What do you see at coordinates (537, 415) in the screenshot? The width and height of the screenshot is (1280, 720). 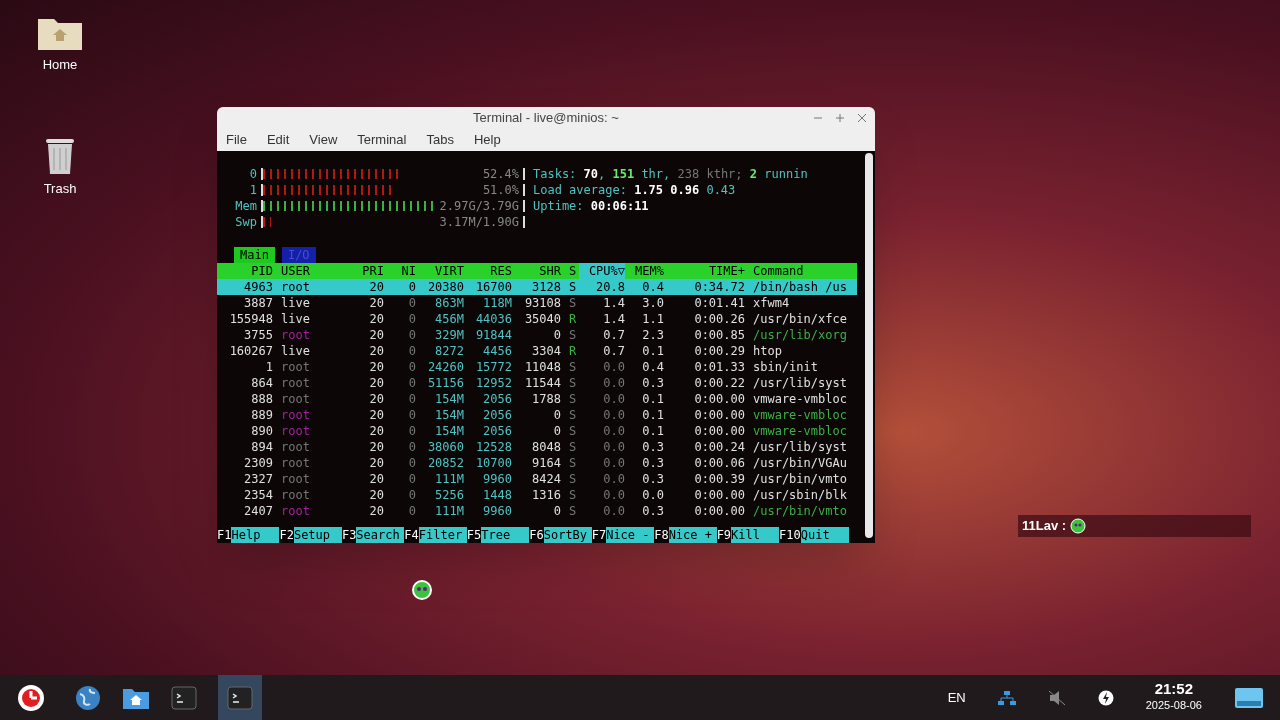 I see `process-row: 889 root 20 0 154M 2056 0 S 0.0 0.1 0:00.00 vmware-vmbloc` at bounding box center [537, 415].